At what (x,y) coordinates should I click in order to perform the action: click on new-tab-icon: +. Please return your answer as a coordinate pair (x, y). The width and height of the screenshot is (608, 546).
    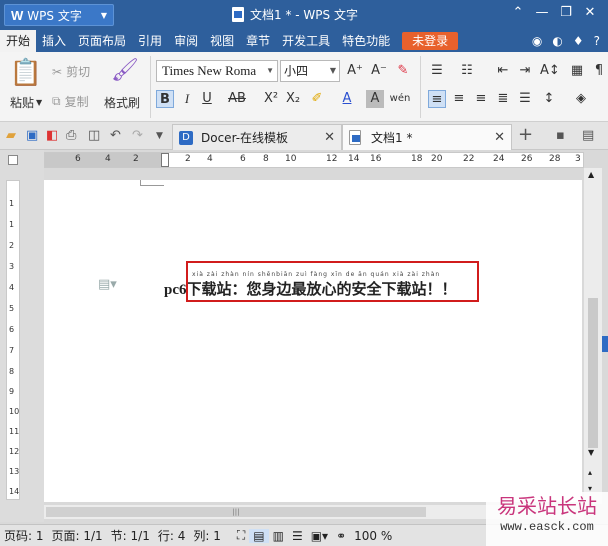
    Looking at the image, I should click on (525, 134).